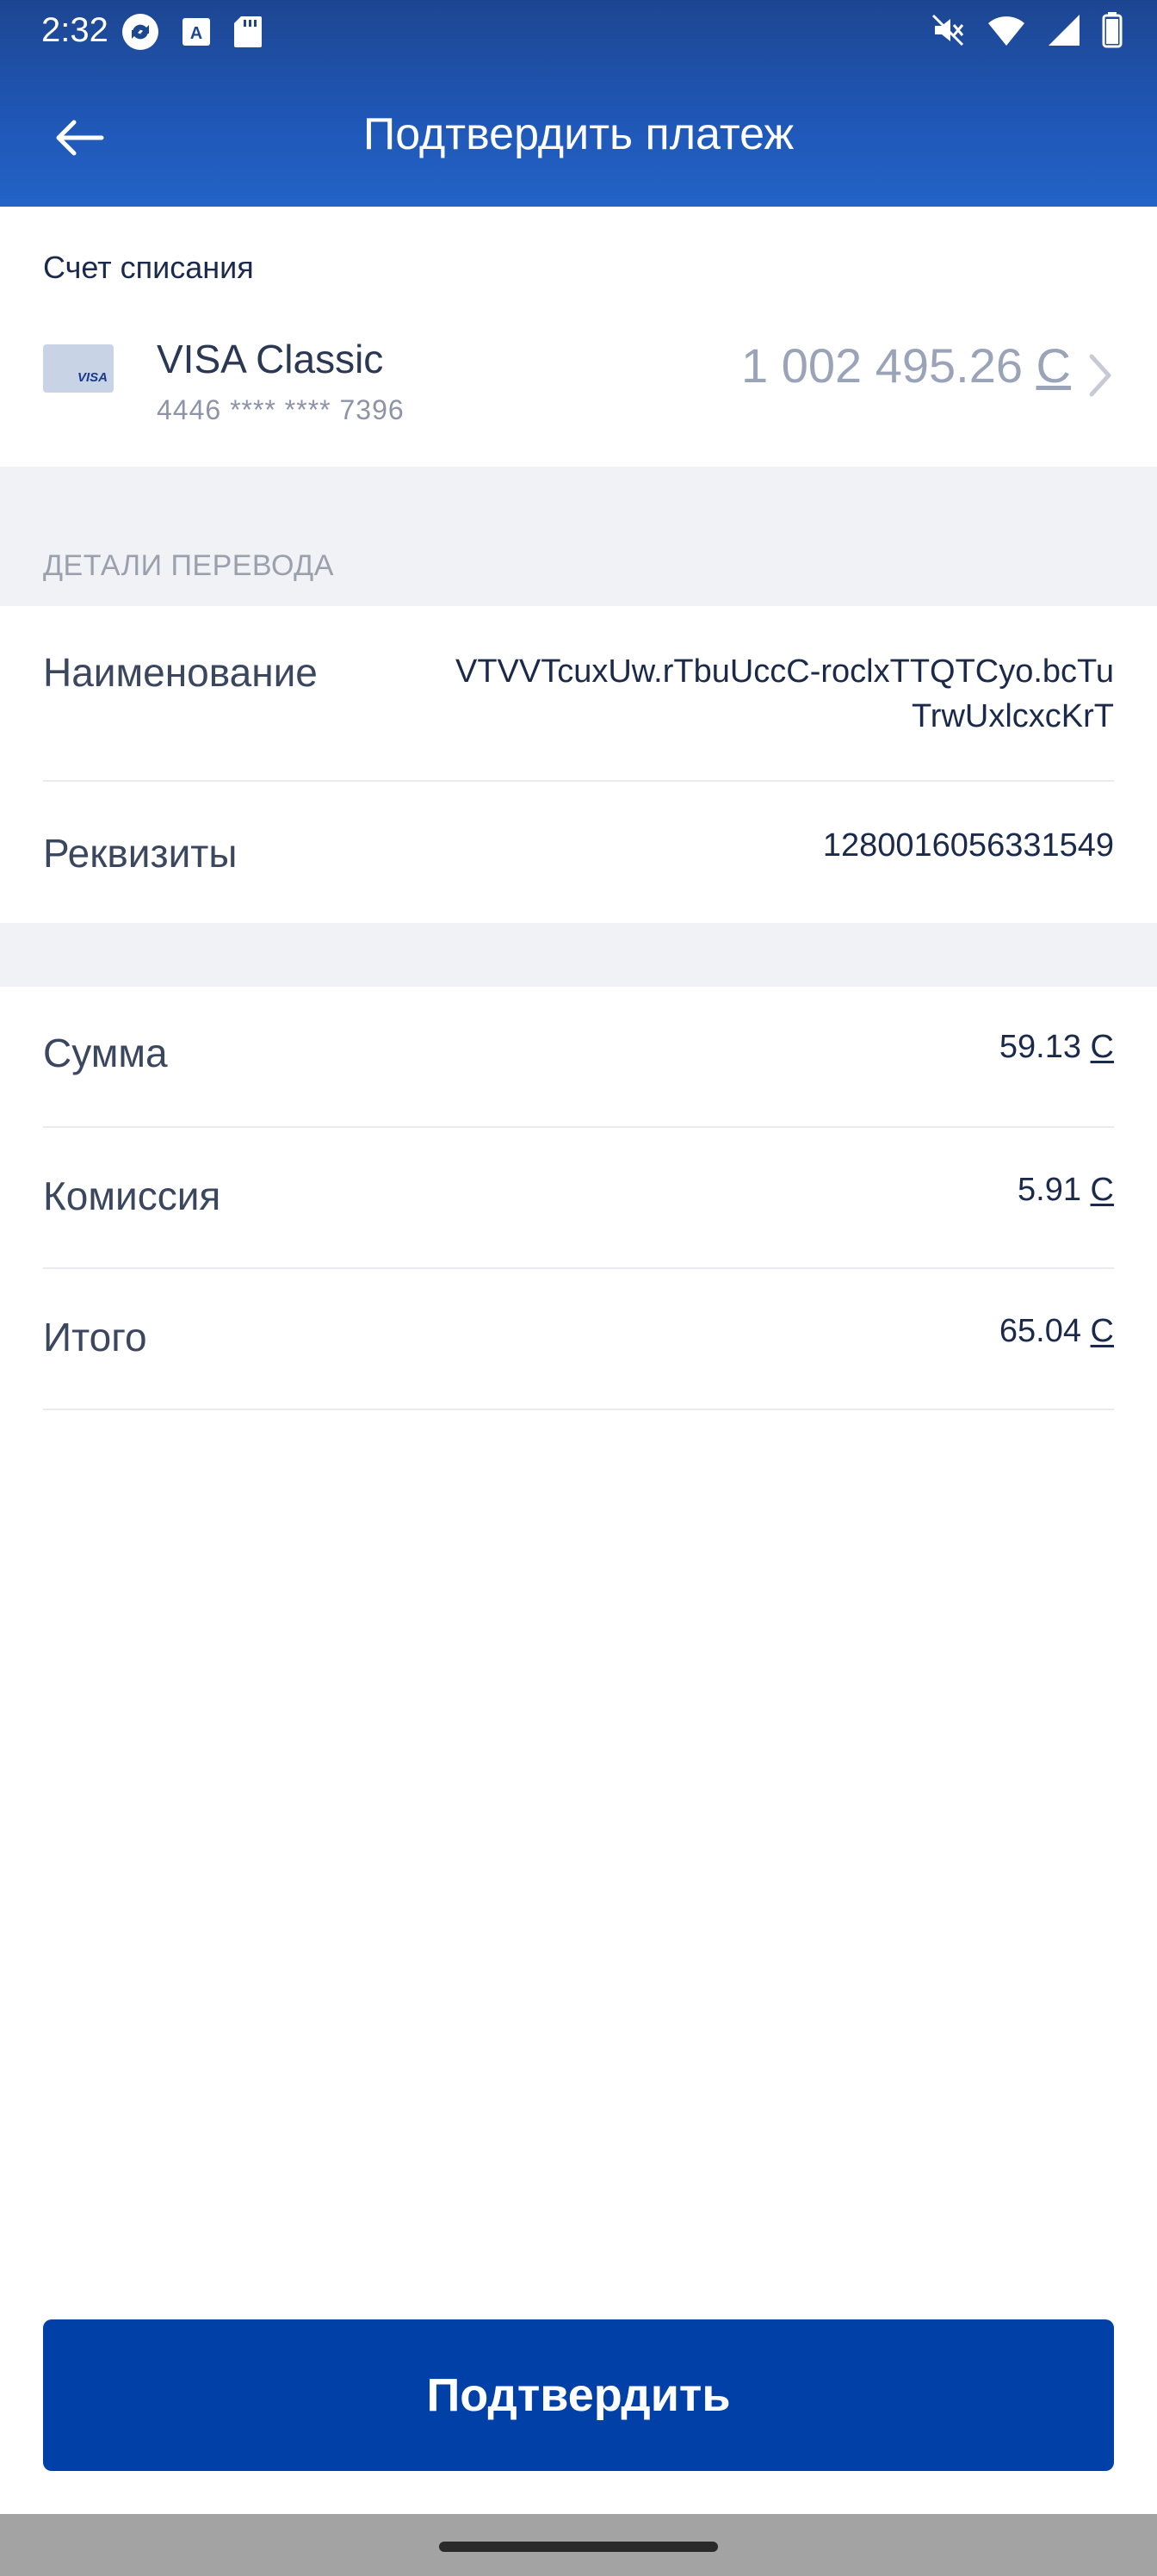 The width and height of the screenshot is (1157, 2576). I want to click on details-section-header: ДЕТАЛИ ПЕРЕВОДА, so click(189, 565).